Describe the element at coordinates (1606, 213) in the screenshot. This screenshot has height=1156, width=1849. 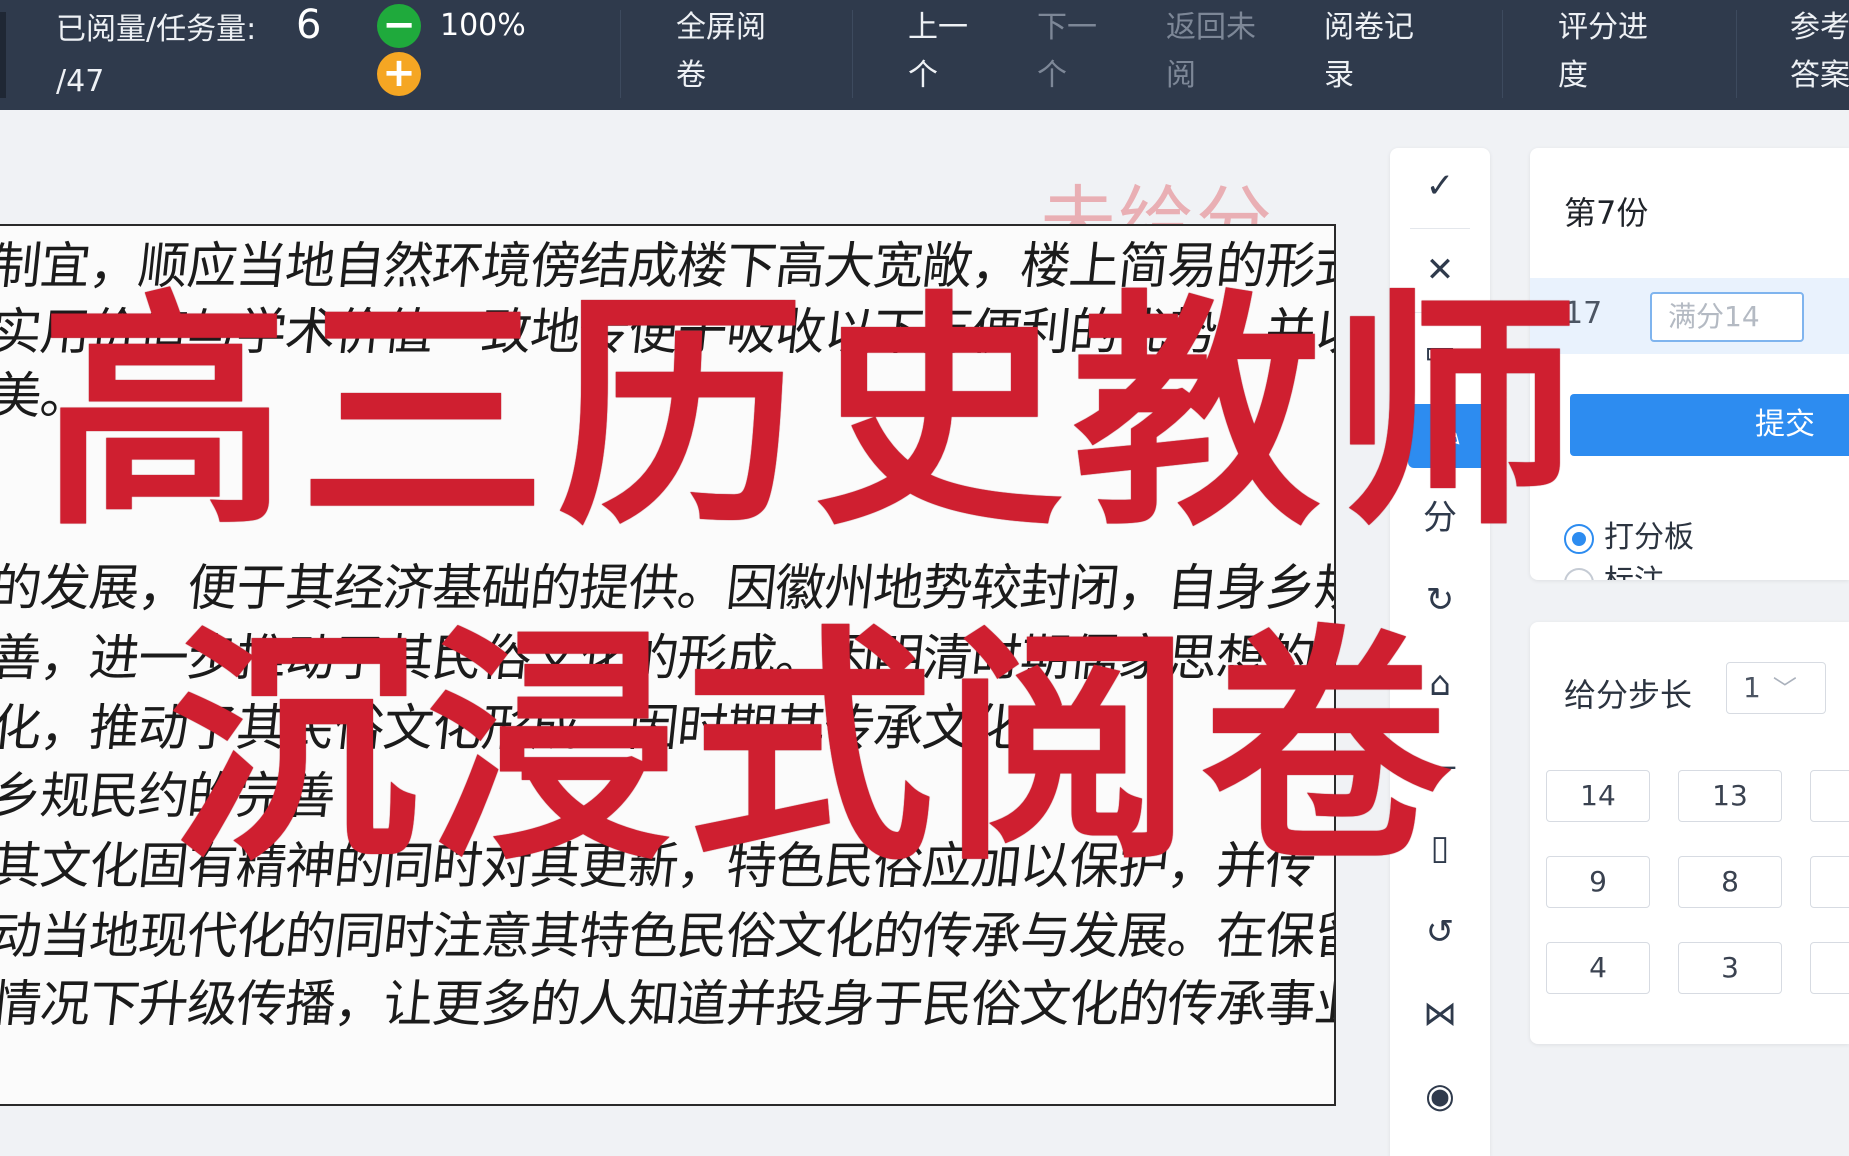
I see `copy-number: 第7份` at that location.